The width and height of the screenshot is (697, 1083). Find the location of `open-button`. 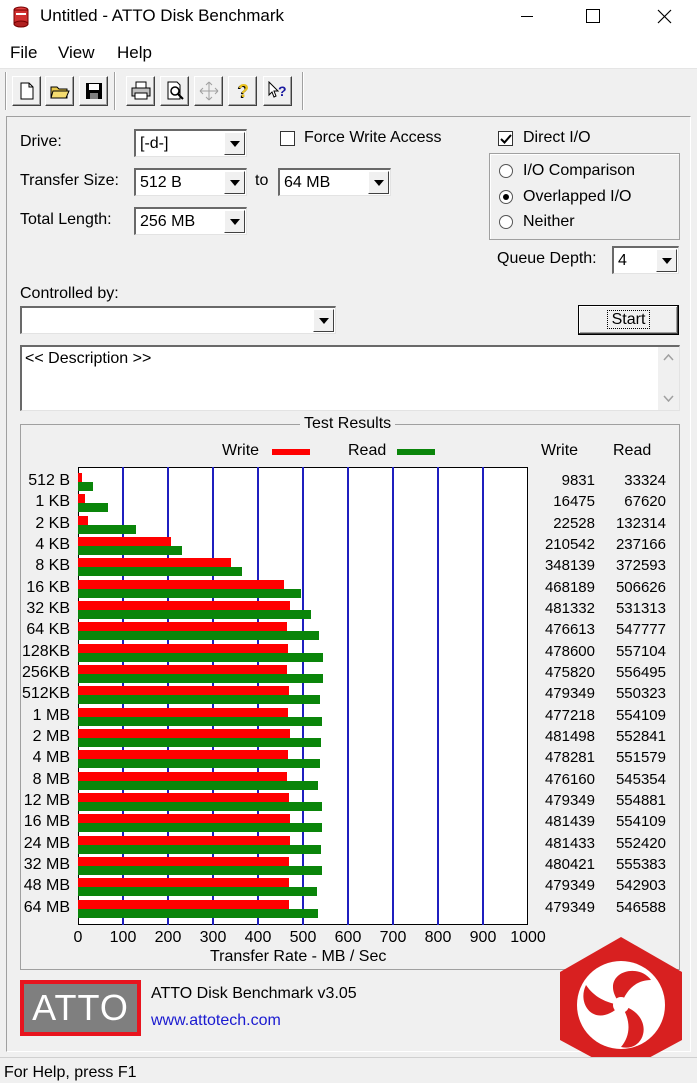

open-button is located at coordinates (59, 91).